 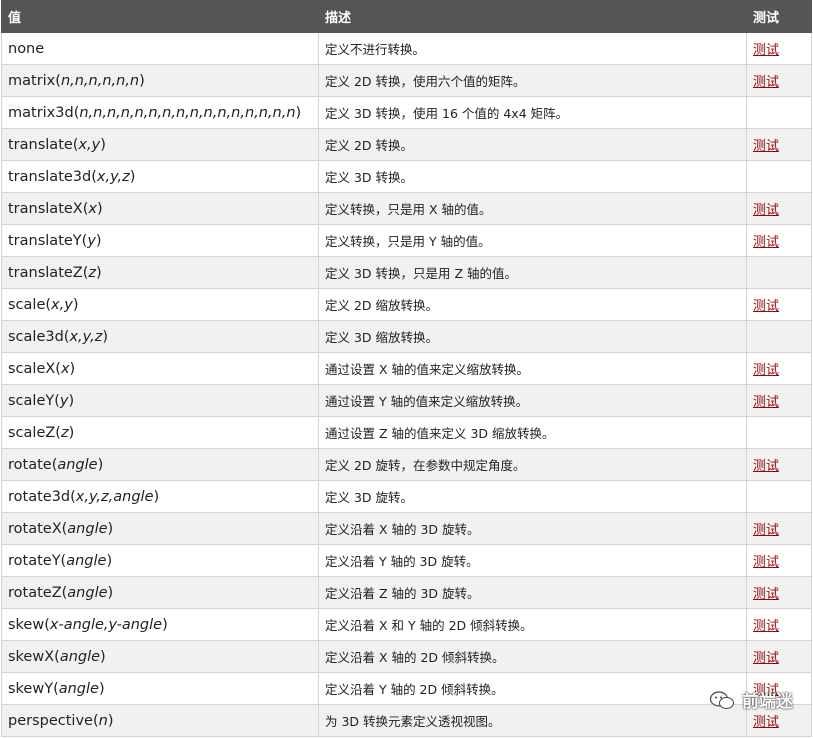 I want to click on table-row: translateZ(z) 定义 3D 转换，只是用 Z 轴的值。, so click(x=406, y=272).